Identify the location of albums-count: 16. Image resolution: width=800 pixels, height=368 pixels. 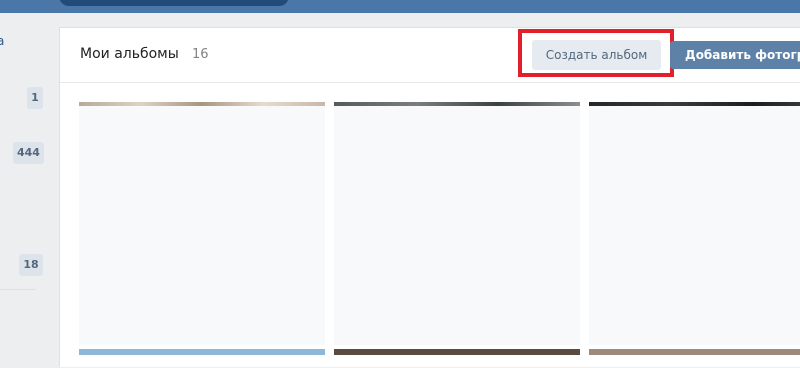
(200, 54).